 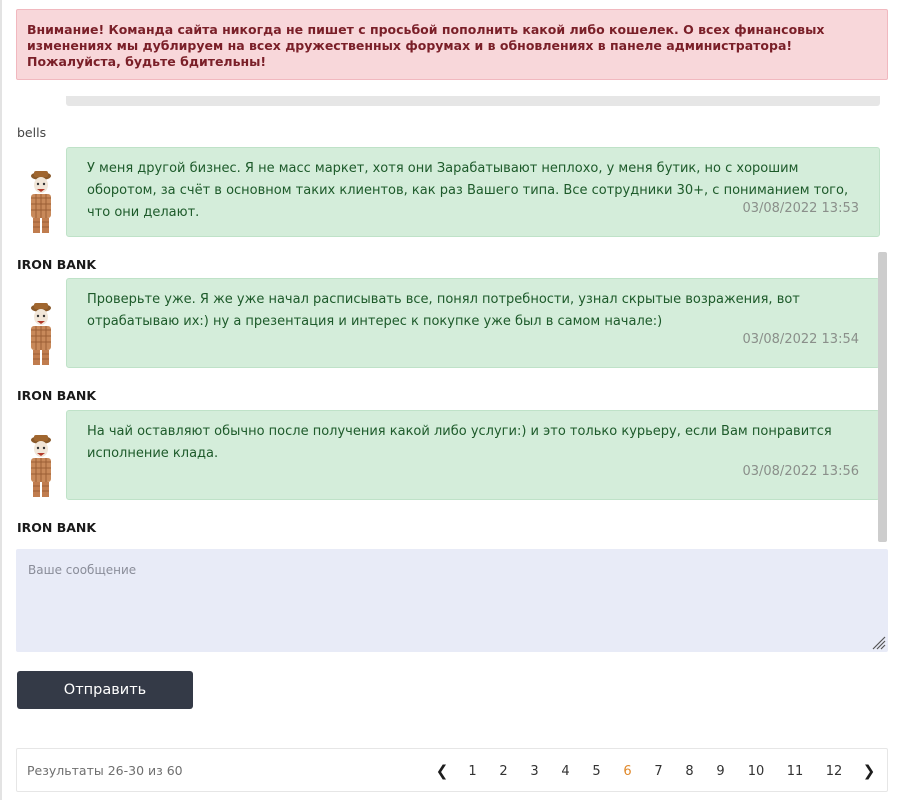 What do you see at coordinates (105, 690) in the screenshot?
I see `send-button: Отправить` at bounding box center [105, 690].